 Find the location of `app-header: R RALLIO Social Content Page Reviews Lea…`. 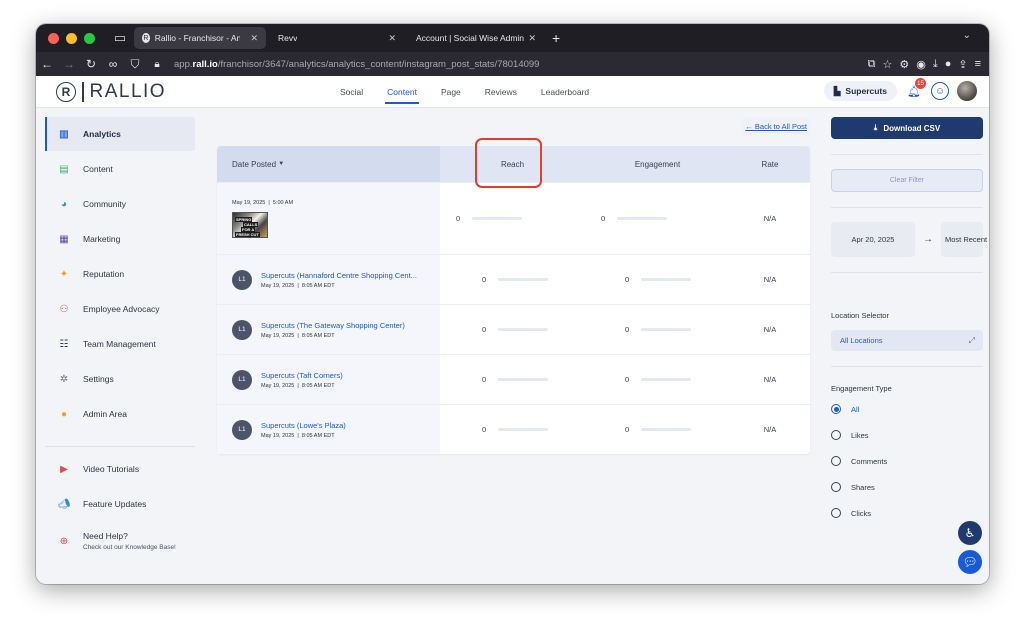

app-header: R RALLIO Social Content Page Reviews Lea… is located at coordinates (512, 92).